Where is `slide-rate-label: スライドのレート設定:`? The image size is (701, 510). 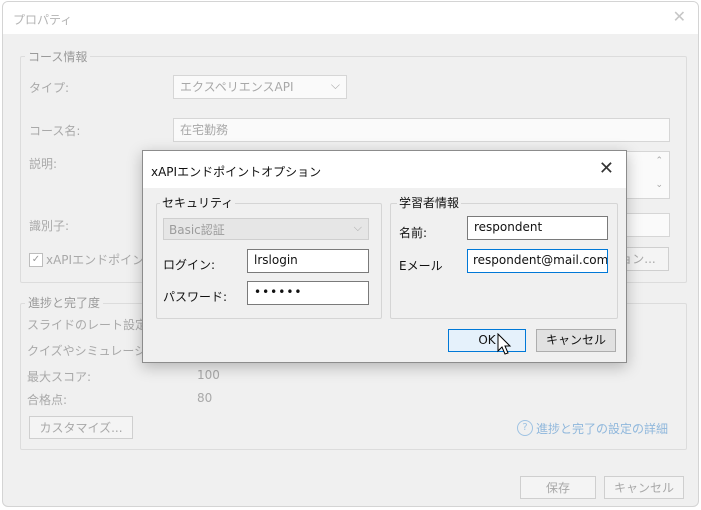
slide-rate-label: スライドのレート設定: is located at coordinates (89, 325).